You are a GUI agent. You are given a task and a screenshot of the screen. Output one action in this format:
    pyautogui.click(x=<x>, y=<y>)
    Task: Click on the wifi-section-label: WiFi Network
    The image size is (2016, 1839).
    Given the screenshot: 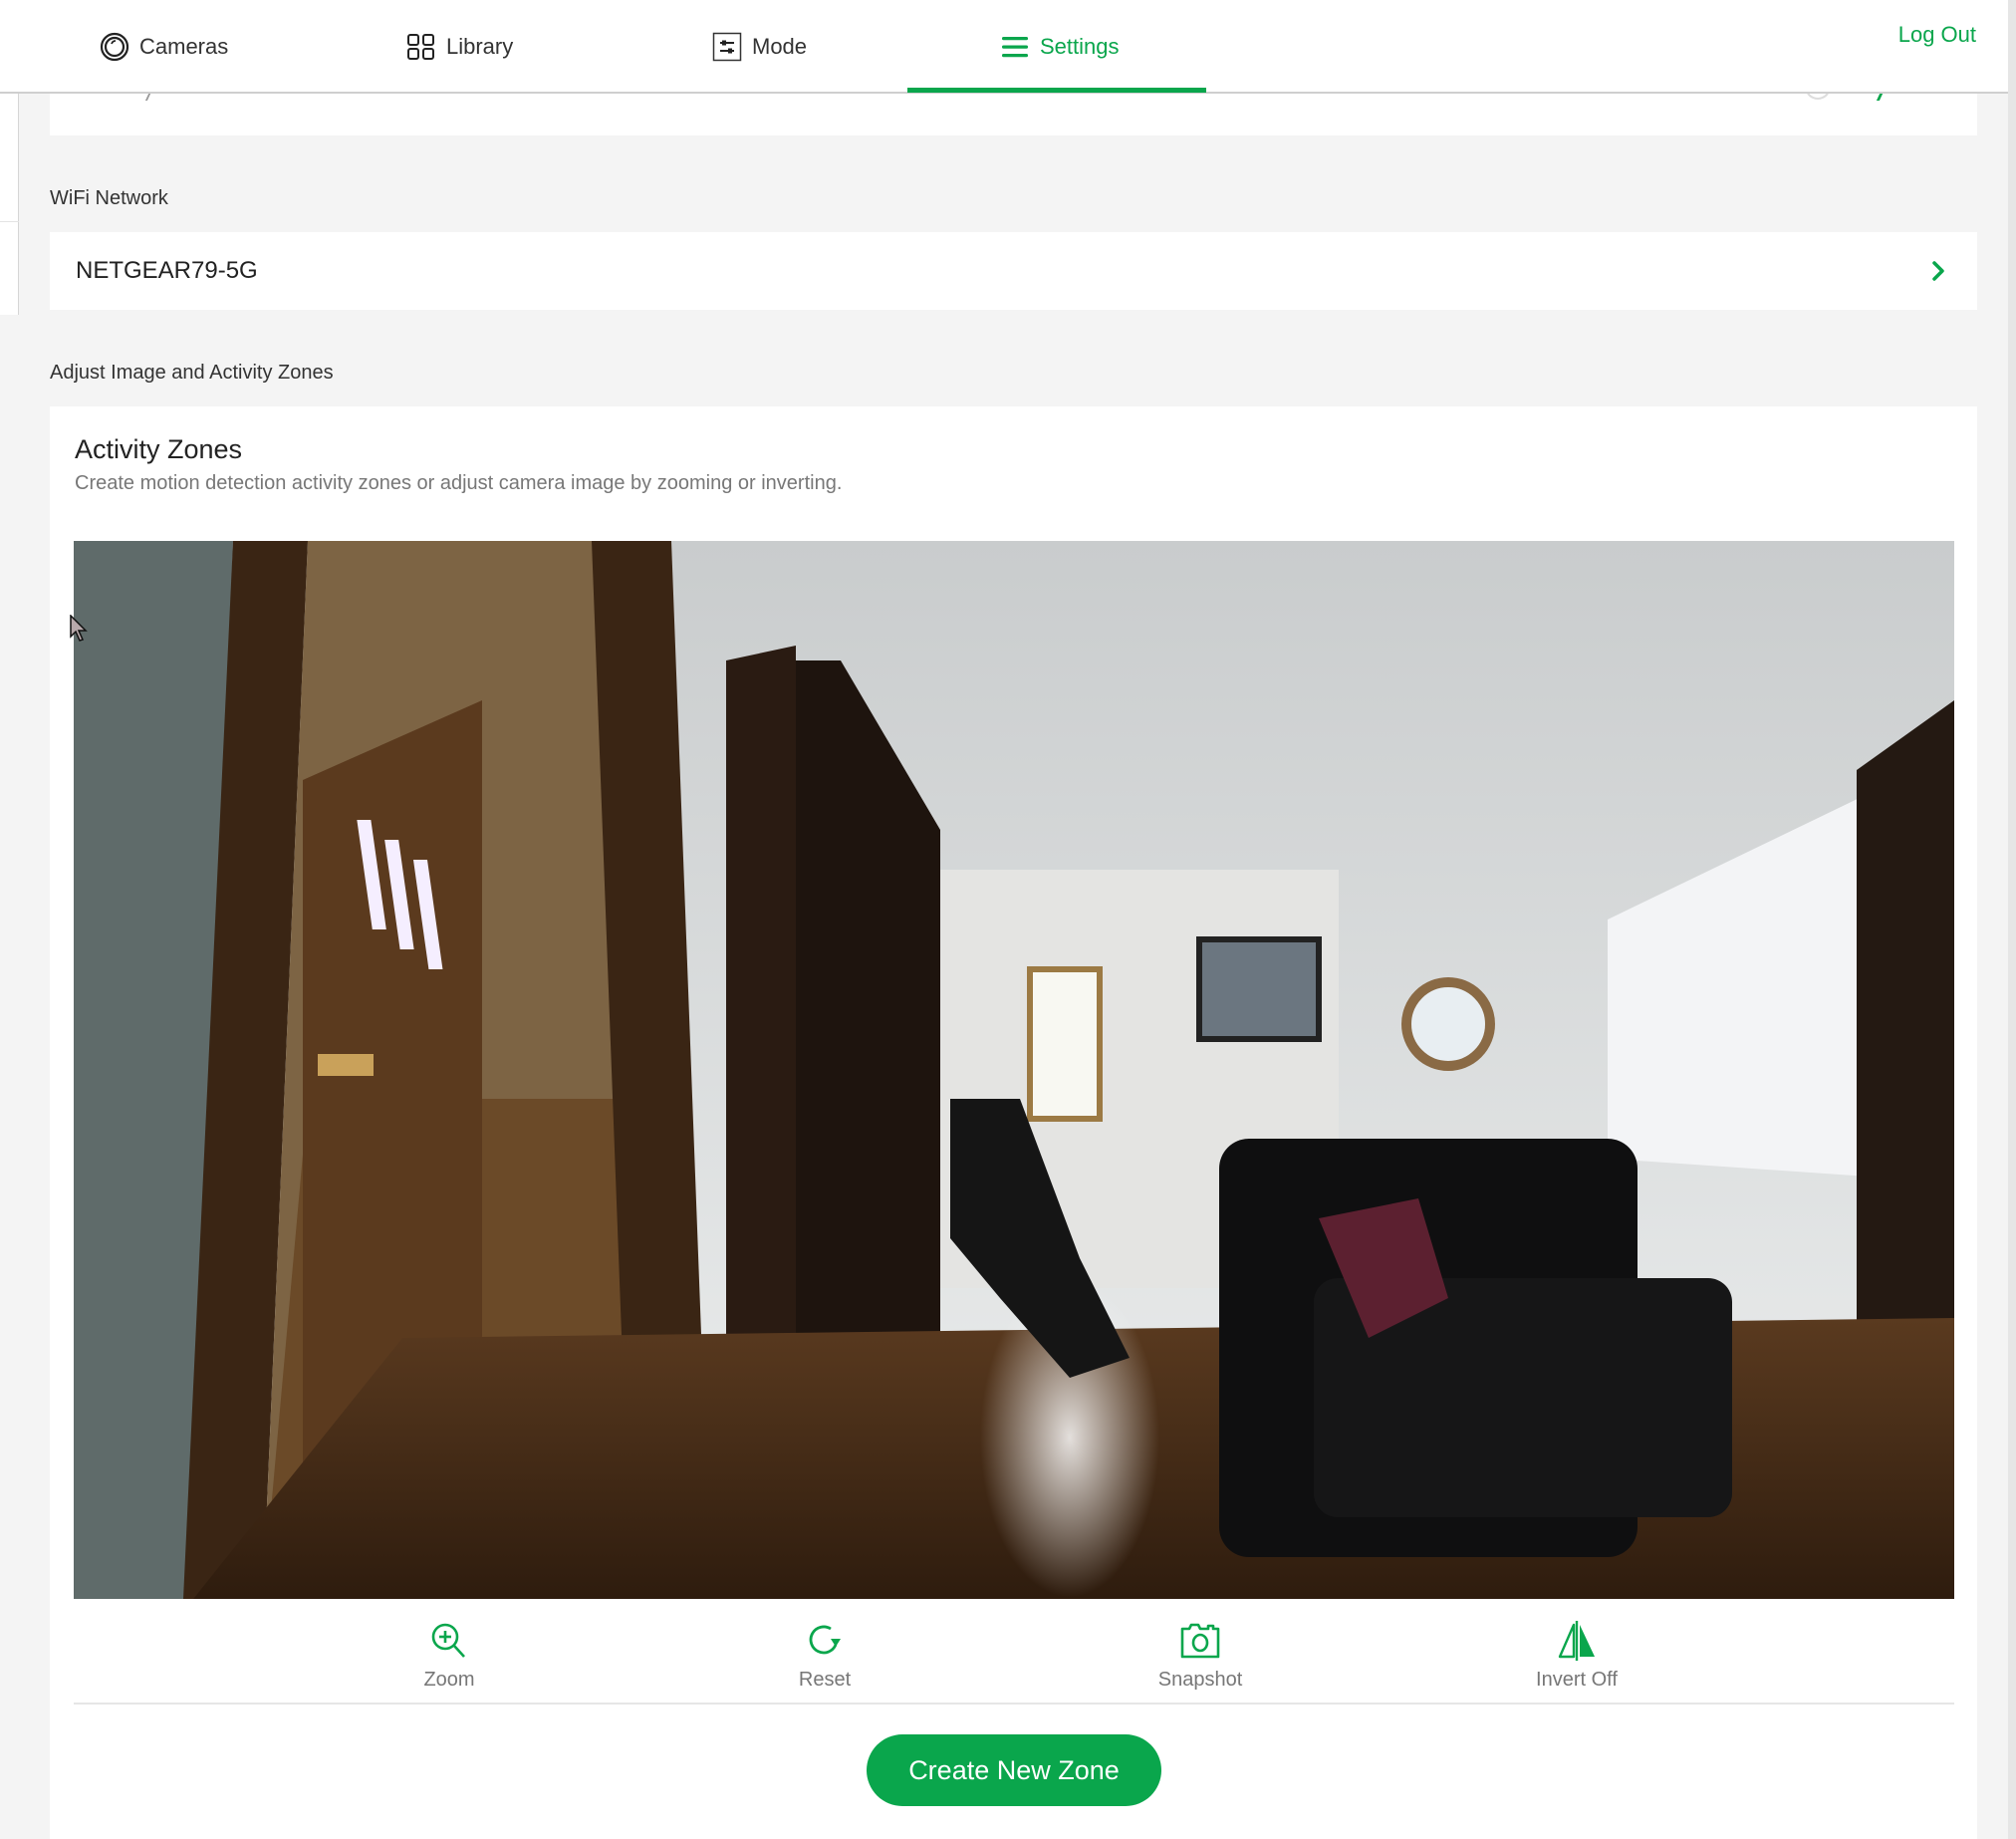 What is the action you would take?
    pyautogui.click(x=109, y=198)
    